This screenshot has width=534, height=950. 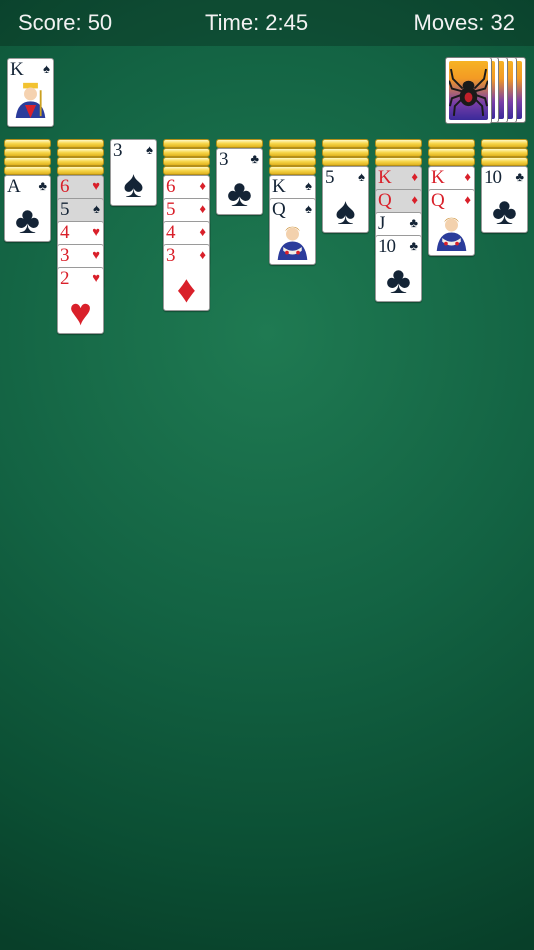 What do you see at coordinates (17, 69) in the screenshot?
I see `foundation-rank: K` at bounding box center [17, 69].